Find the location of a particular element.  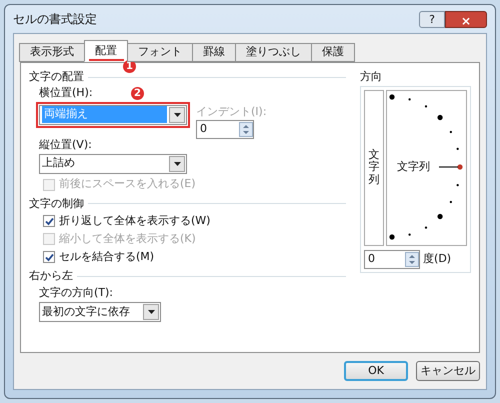

orientation-dial: 文字列 is located at coordinates (426, 168).